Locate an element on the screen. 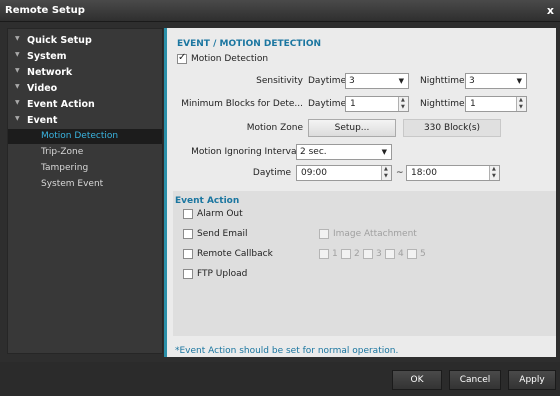 This screenshot has height=396, width=560. sensitivity-label: Sensitivity is located at coordinates (279, 81).